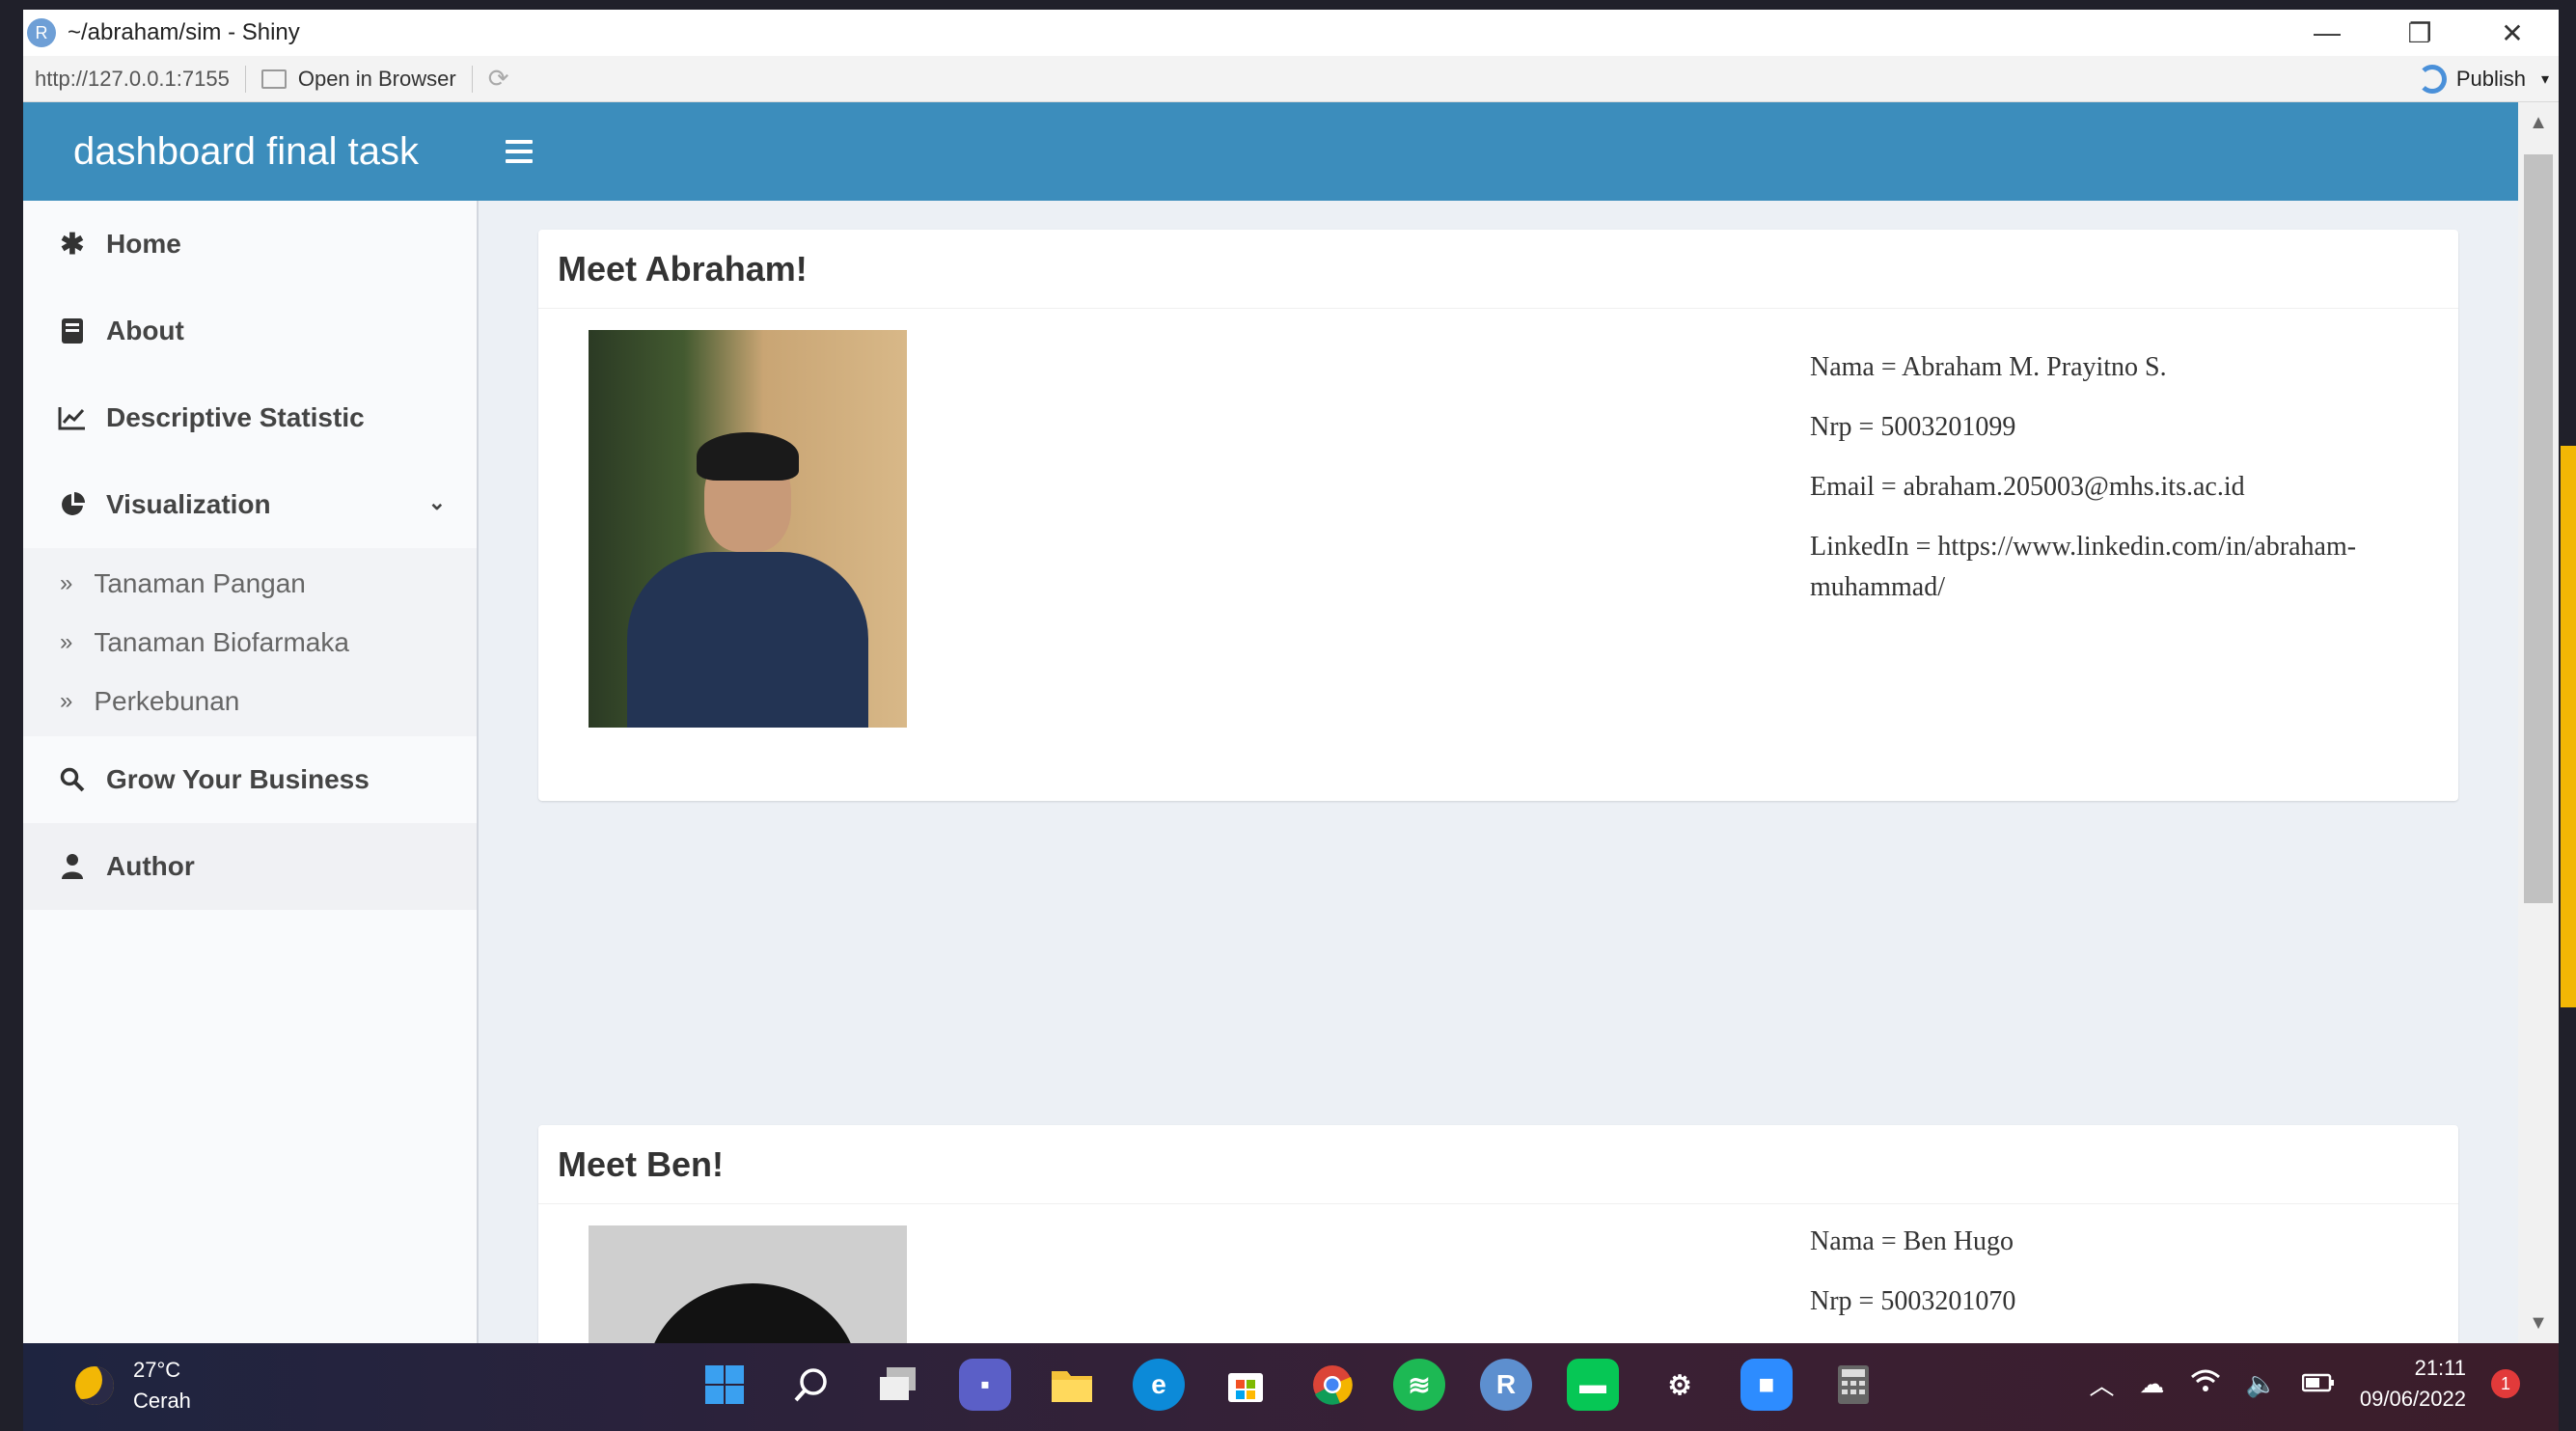 Image resolution: width=2576 pixels, height=1431 pixels. I want to click on scrollbar-thumb, so click(2538, 528).